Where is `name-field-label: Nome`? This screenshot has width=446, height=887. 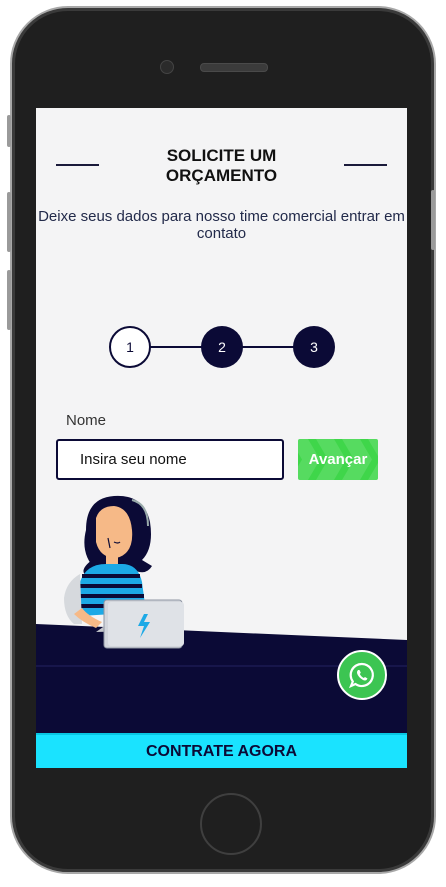
name-field-label: Nome is located at coordinates (86, 420).